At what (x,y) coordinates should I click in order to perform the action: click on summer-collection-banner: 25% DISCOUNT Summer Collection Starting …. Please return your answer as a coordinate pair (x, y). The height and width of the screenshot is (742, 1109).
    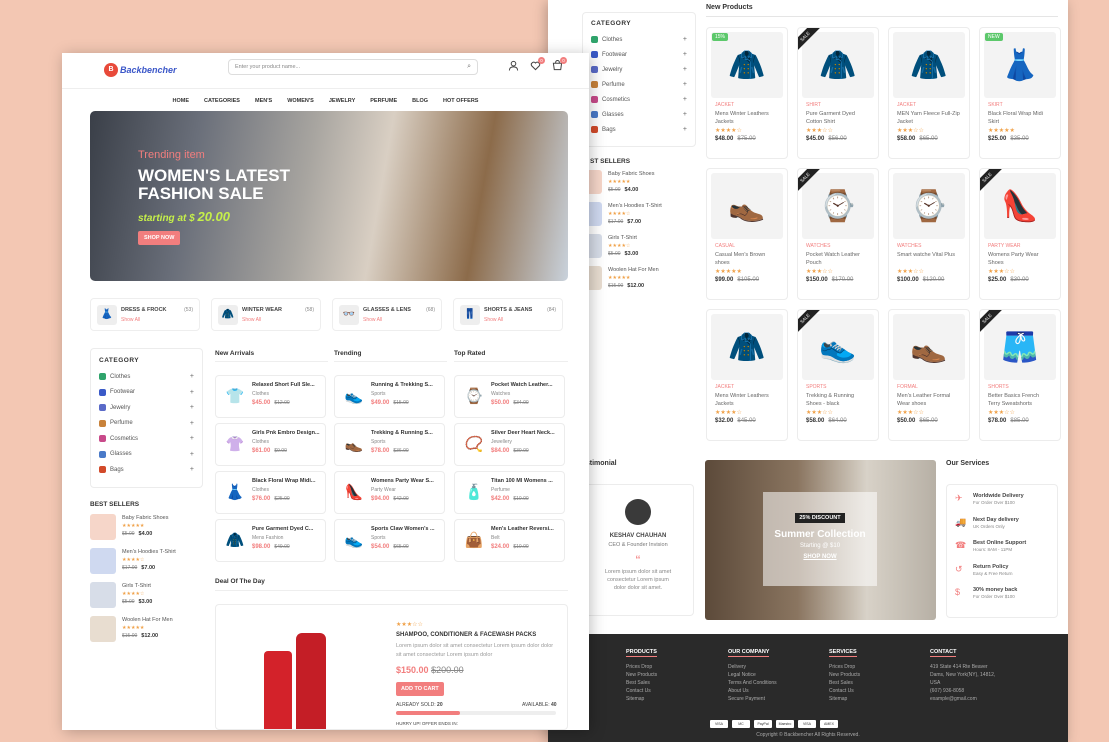
    Looking at the image, I should click on (820, 540).